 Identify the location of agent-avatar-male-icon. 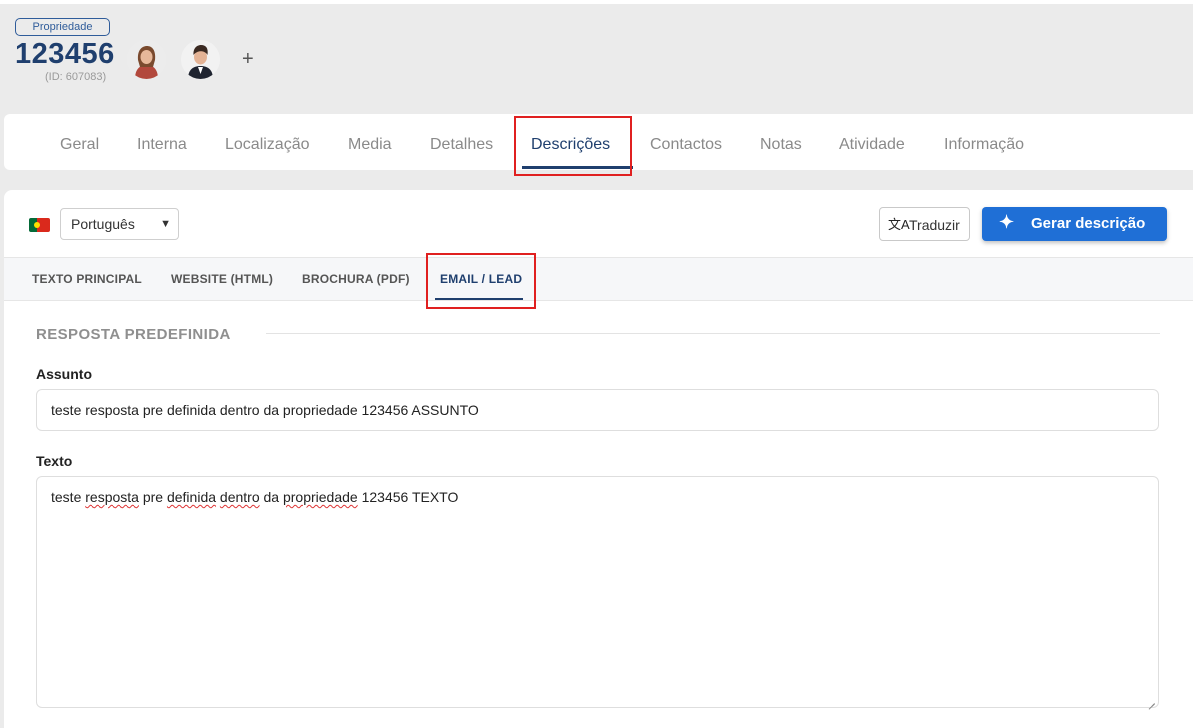
(200, 59).